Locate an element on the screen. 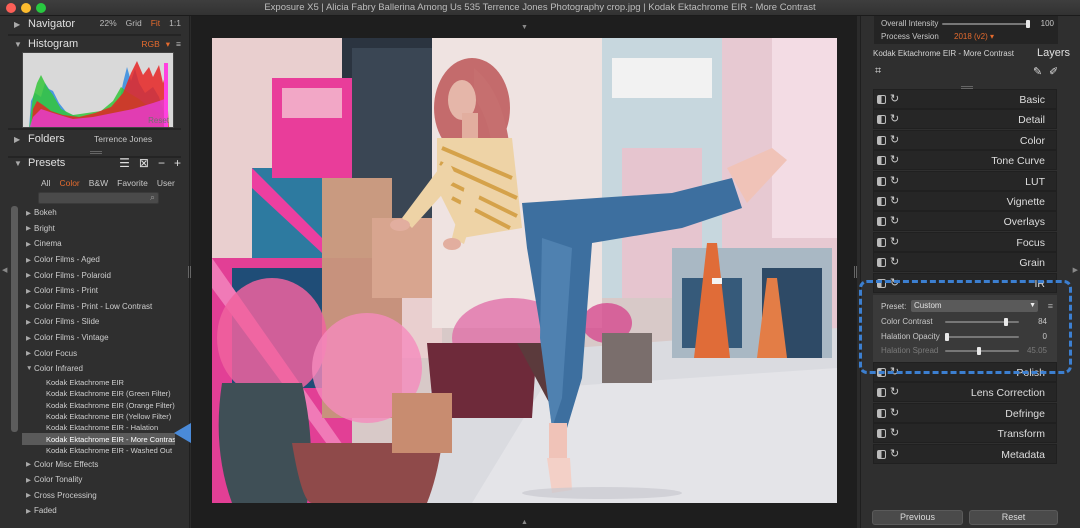  histogram-mode: RGB ▾ ≡ is located at coordinates (161, 44).